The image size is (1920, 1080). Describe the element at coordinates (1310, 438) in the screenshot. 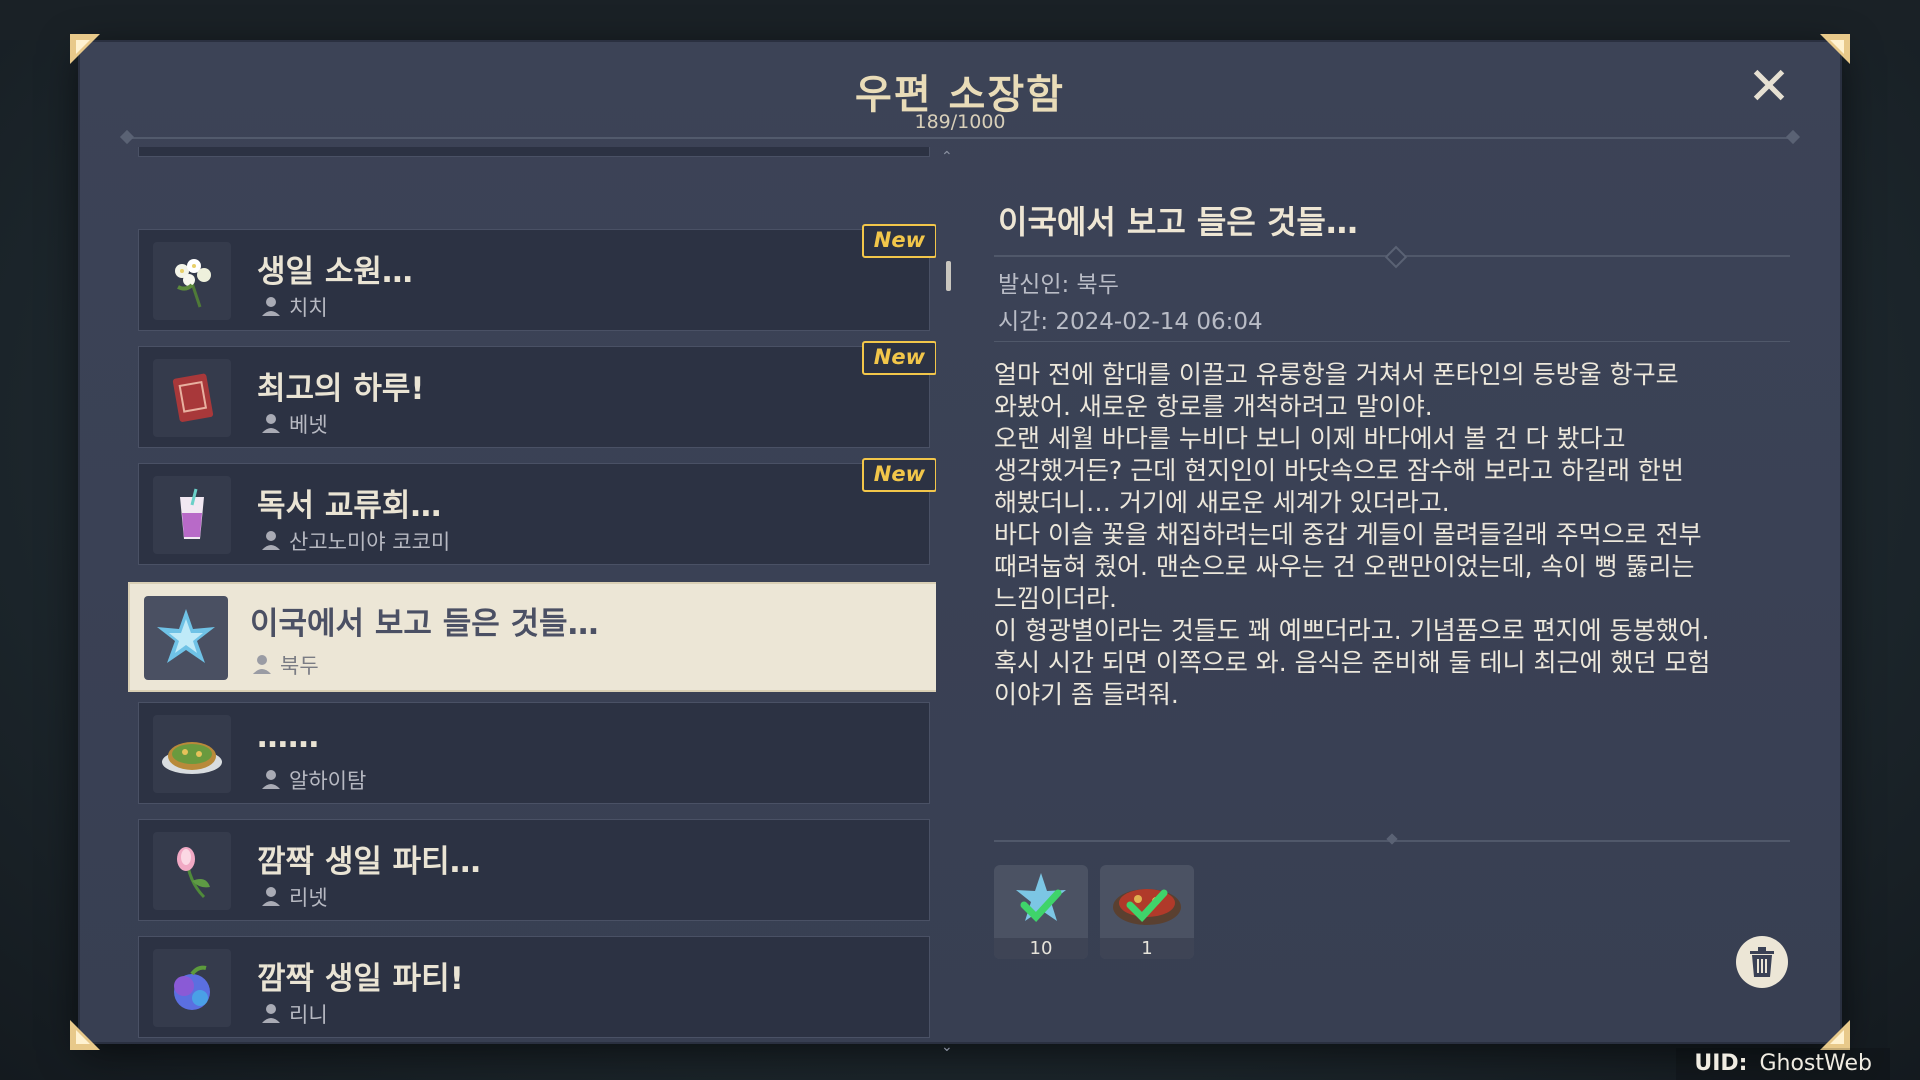

I see `body-line: 오랜 세월 바다를 누비다 보니 이제 바다에서 볼 건 다 봤다고` at that location.